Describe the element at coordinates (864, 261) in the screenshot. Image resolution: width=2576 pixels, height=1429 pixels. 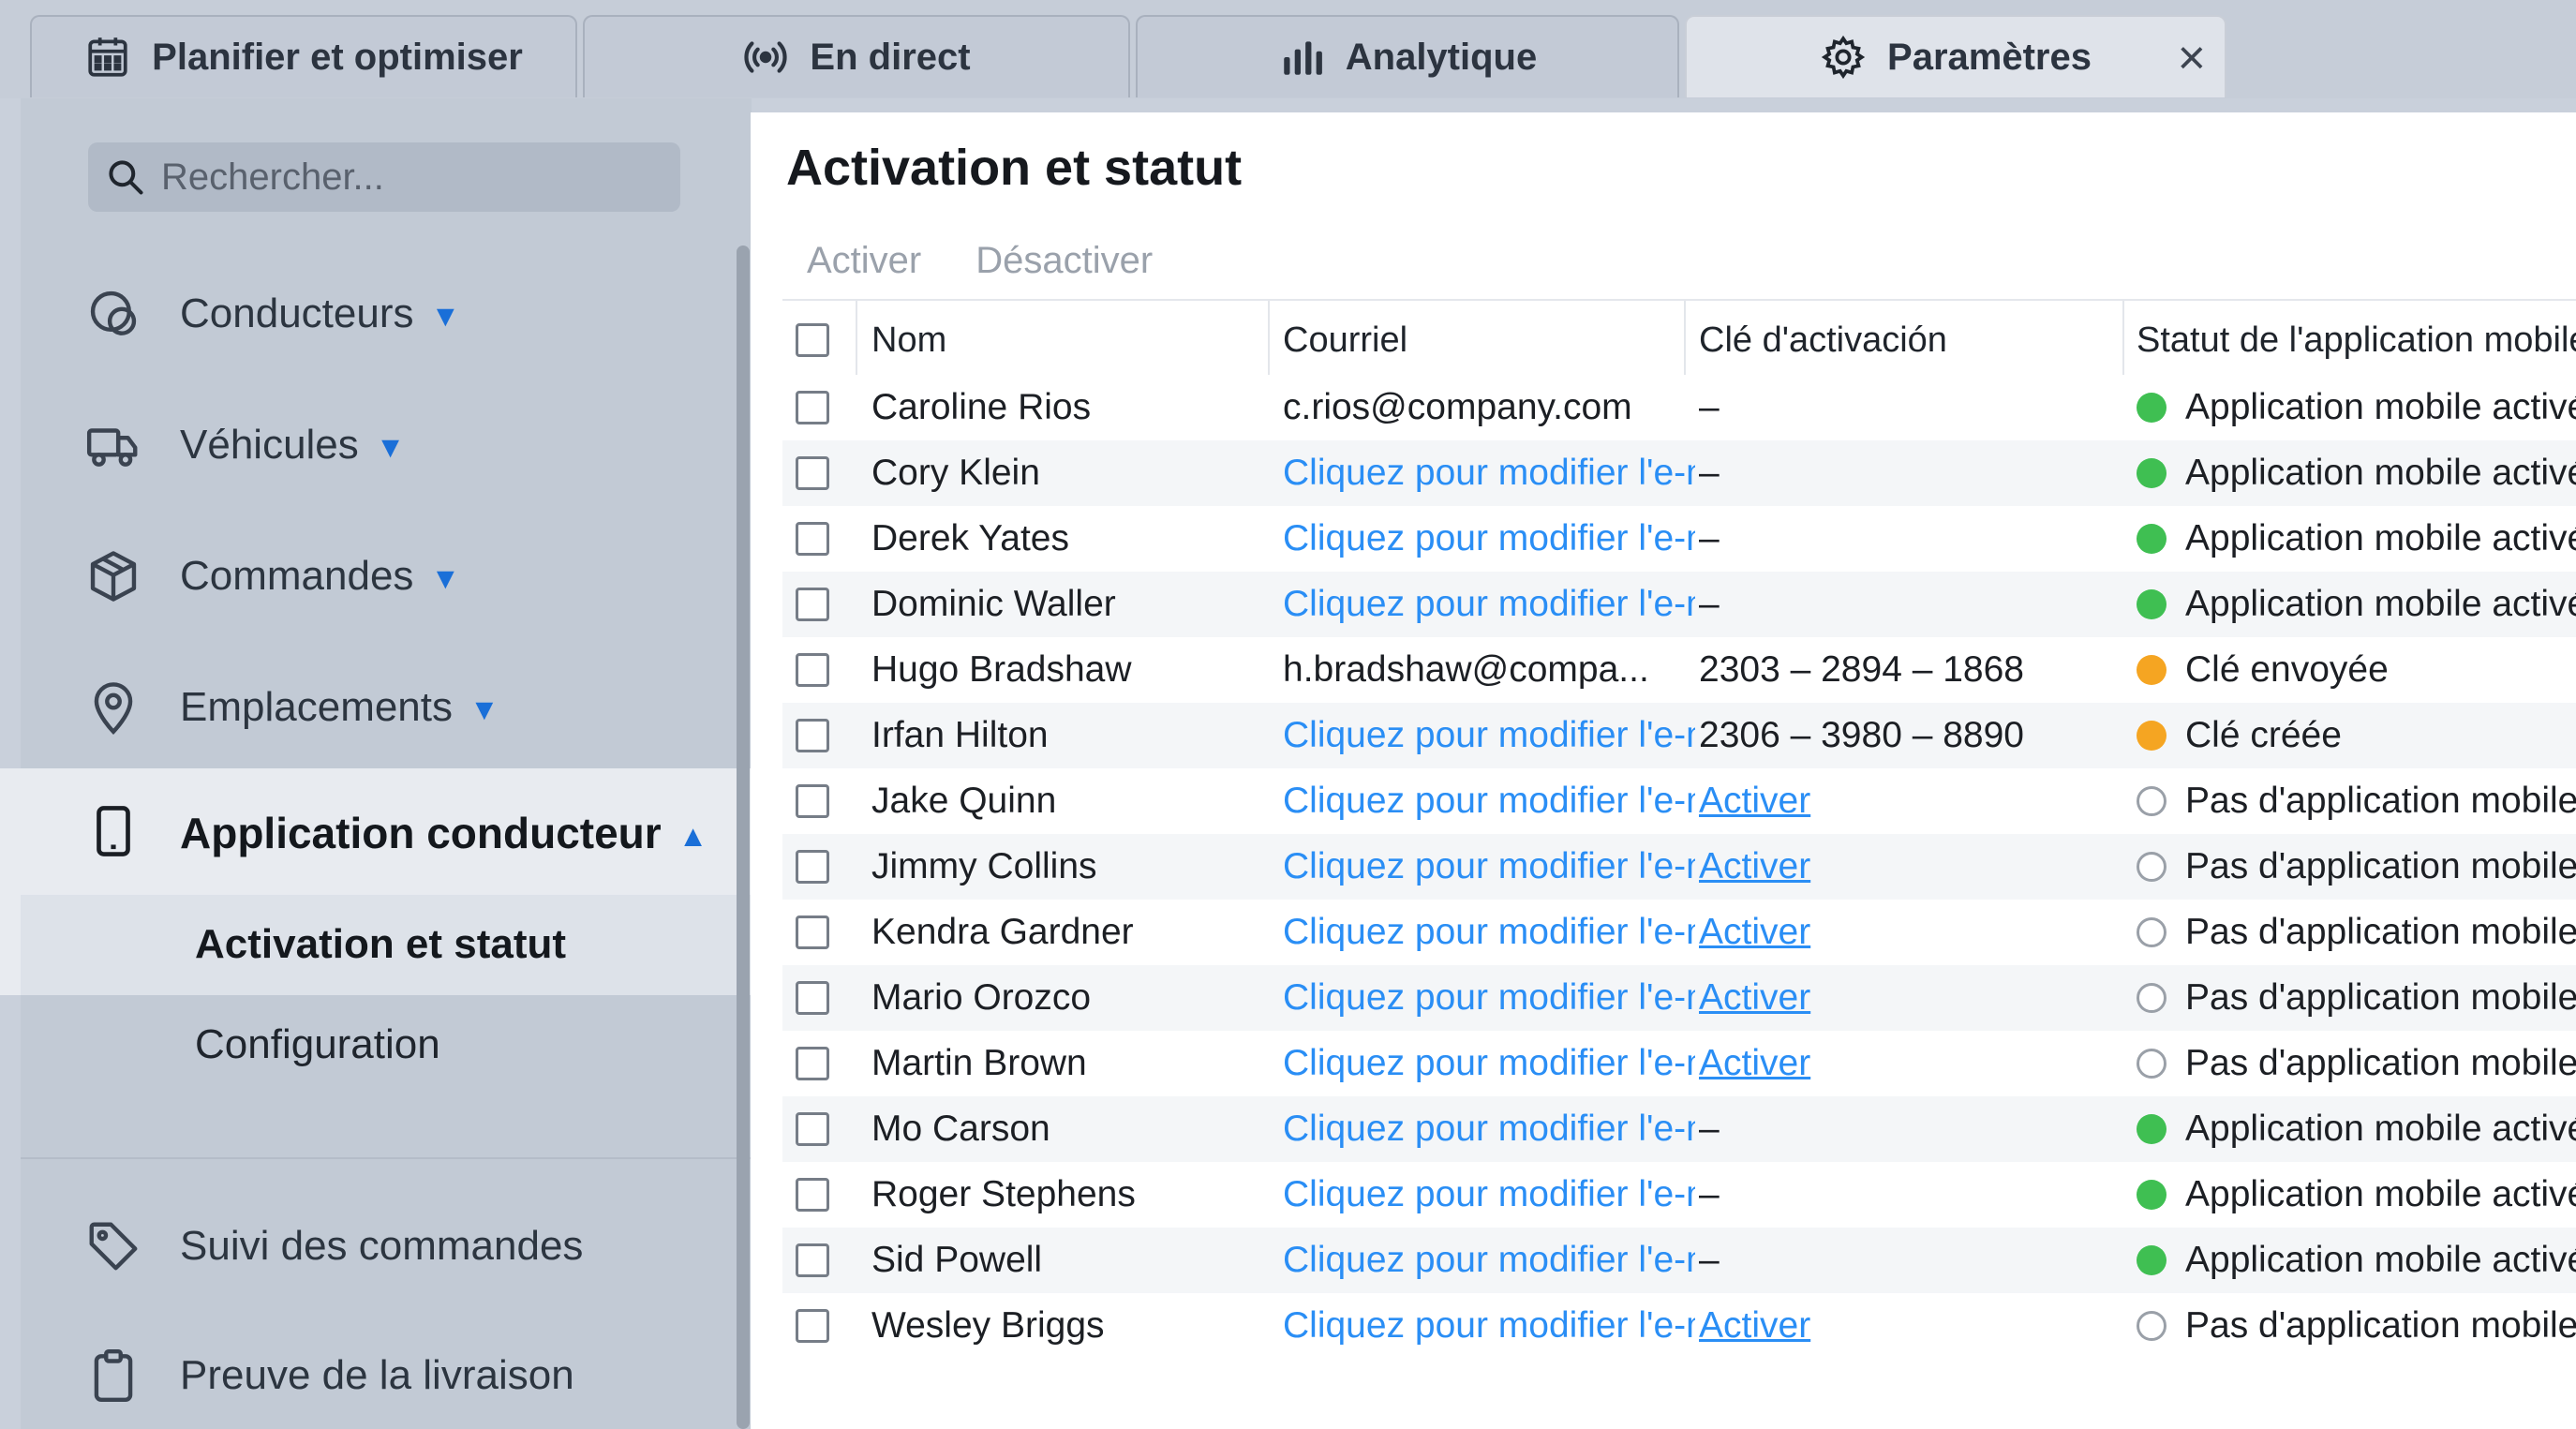
I see `activate-button: Activer` at that location.